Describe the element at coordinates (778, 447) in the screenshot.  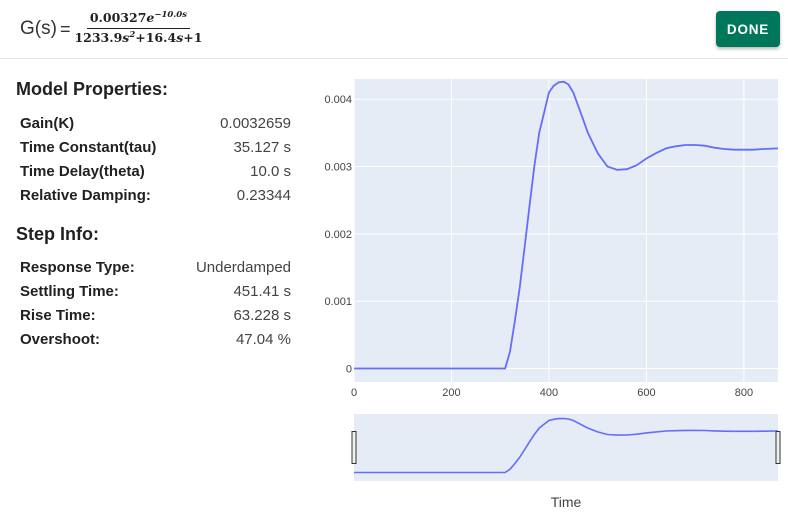
I see `range-slider-right-handle` at that location.